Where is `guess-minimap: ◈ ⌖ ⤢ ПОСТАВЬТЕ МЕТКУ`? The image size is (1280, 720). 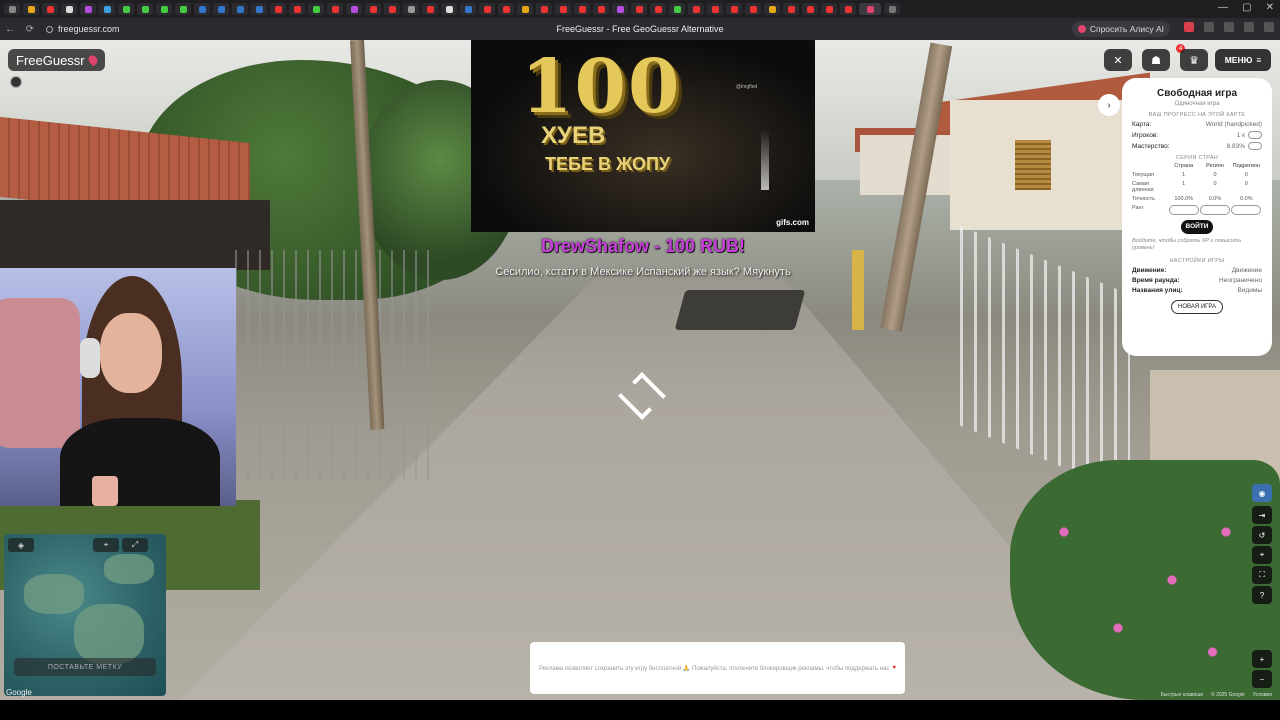 guess-minimap: ◈ ⌖ ⤢ ПОСТАВЬТЕ МЕТКУ is located at coordinates (85, 615).